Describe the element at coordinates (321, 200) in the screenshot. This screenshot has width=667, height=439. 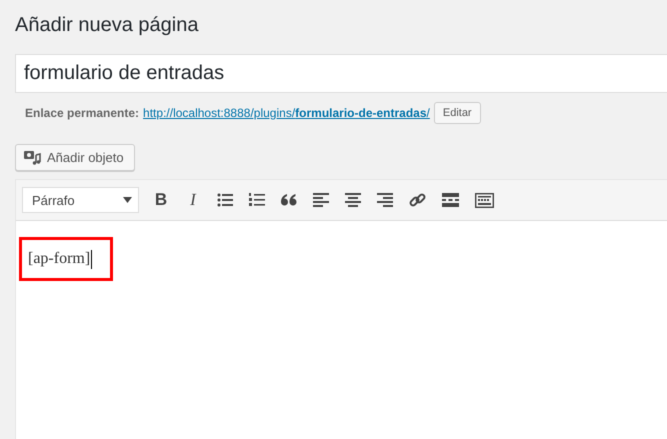
I see `align-left-icon` at that location.